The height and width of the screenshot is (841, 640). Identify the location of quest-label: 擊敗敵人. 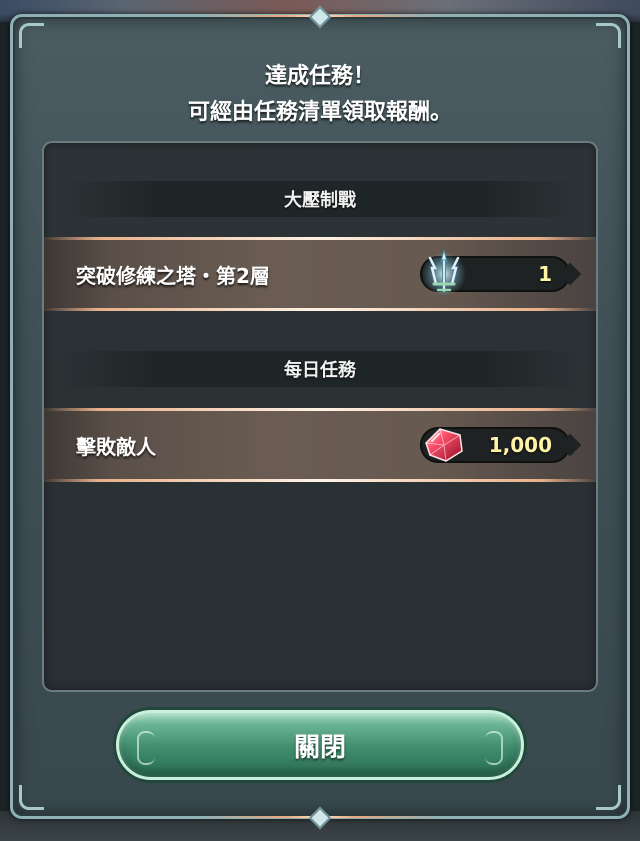
(116, 446).